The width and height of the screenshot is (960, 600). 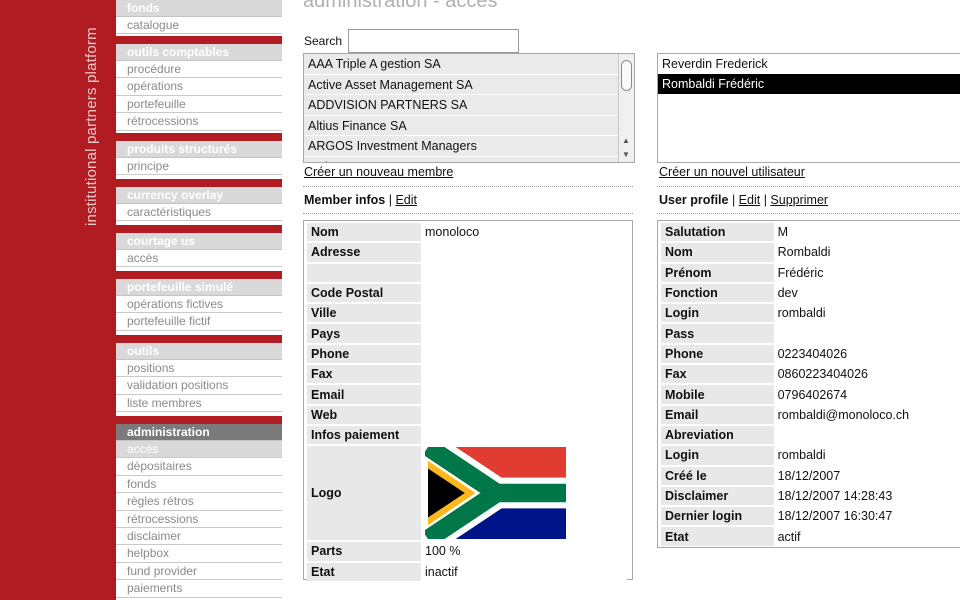 What do you see at coordinates (199, 502) in the screenshot?
I see `nav-item: règles rétros` at bounding box center [199, 502].